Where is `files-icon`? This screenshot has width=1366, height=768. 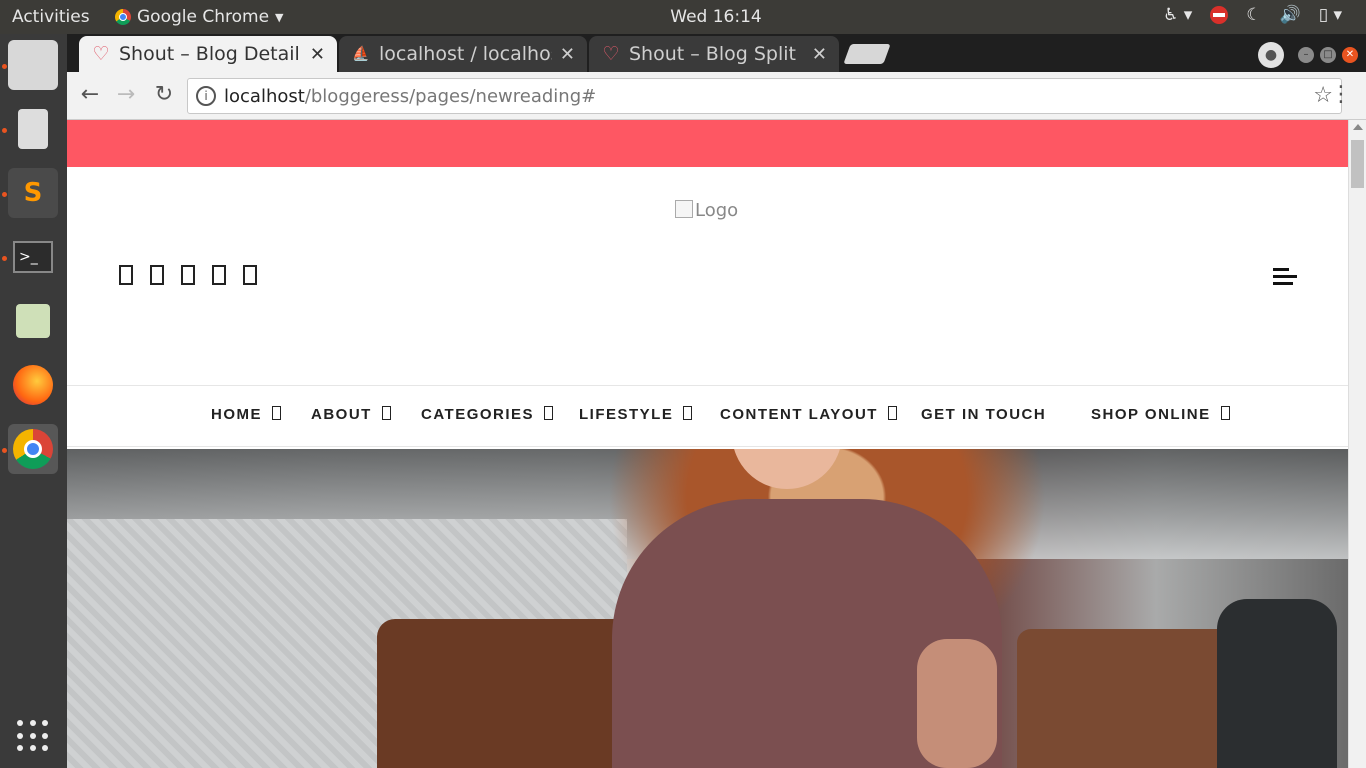 files-icon is located at coordinates (33, 65).